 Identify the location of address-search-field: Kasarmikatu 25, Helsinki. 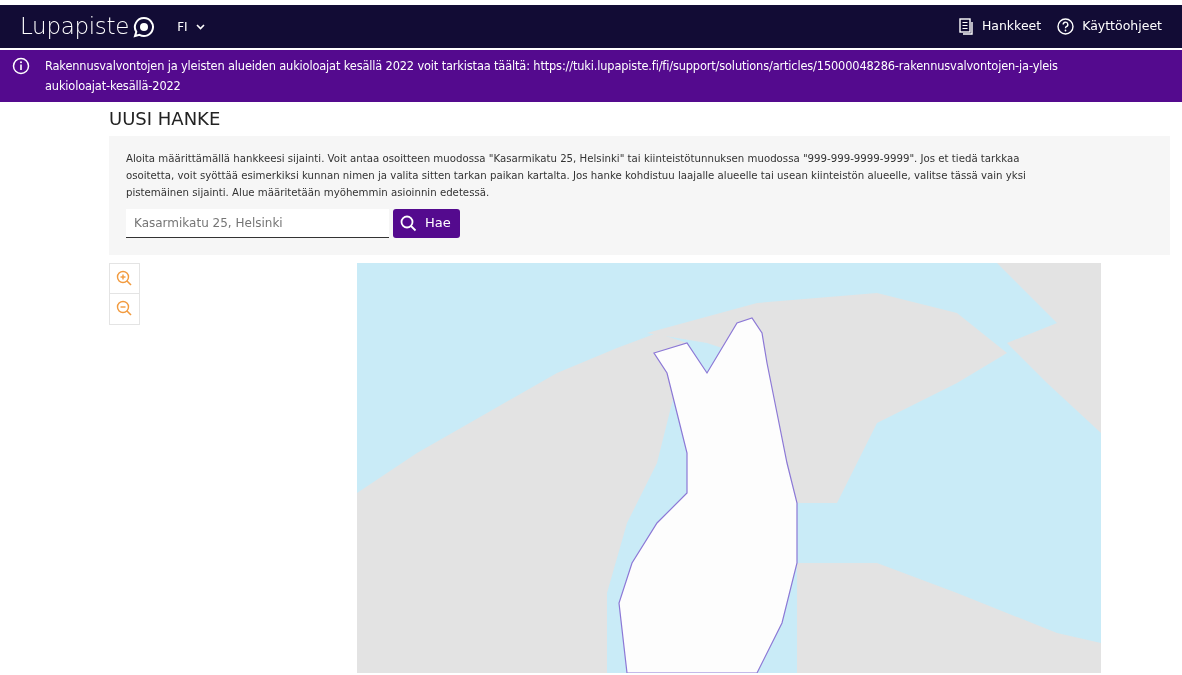
(257, 223).